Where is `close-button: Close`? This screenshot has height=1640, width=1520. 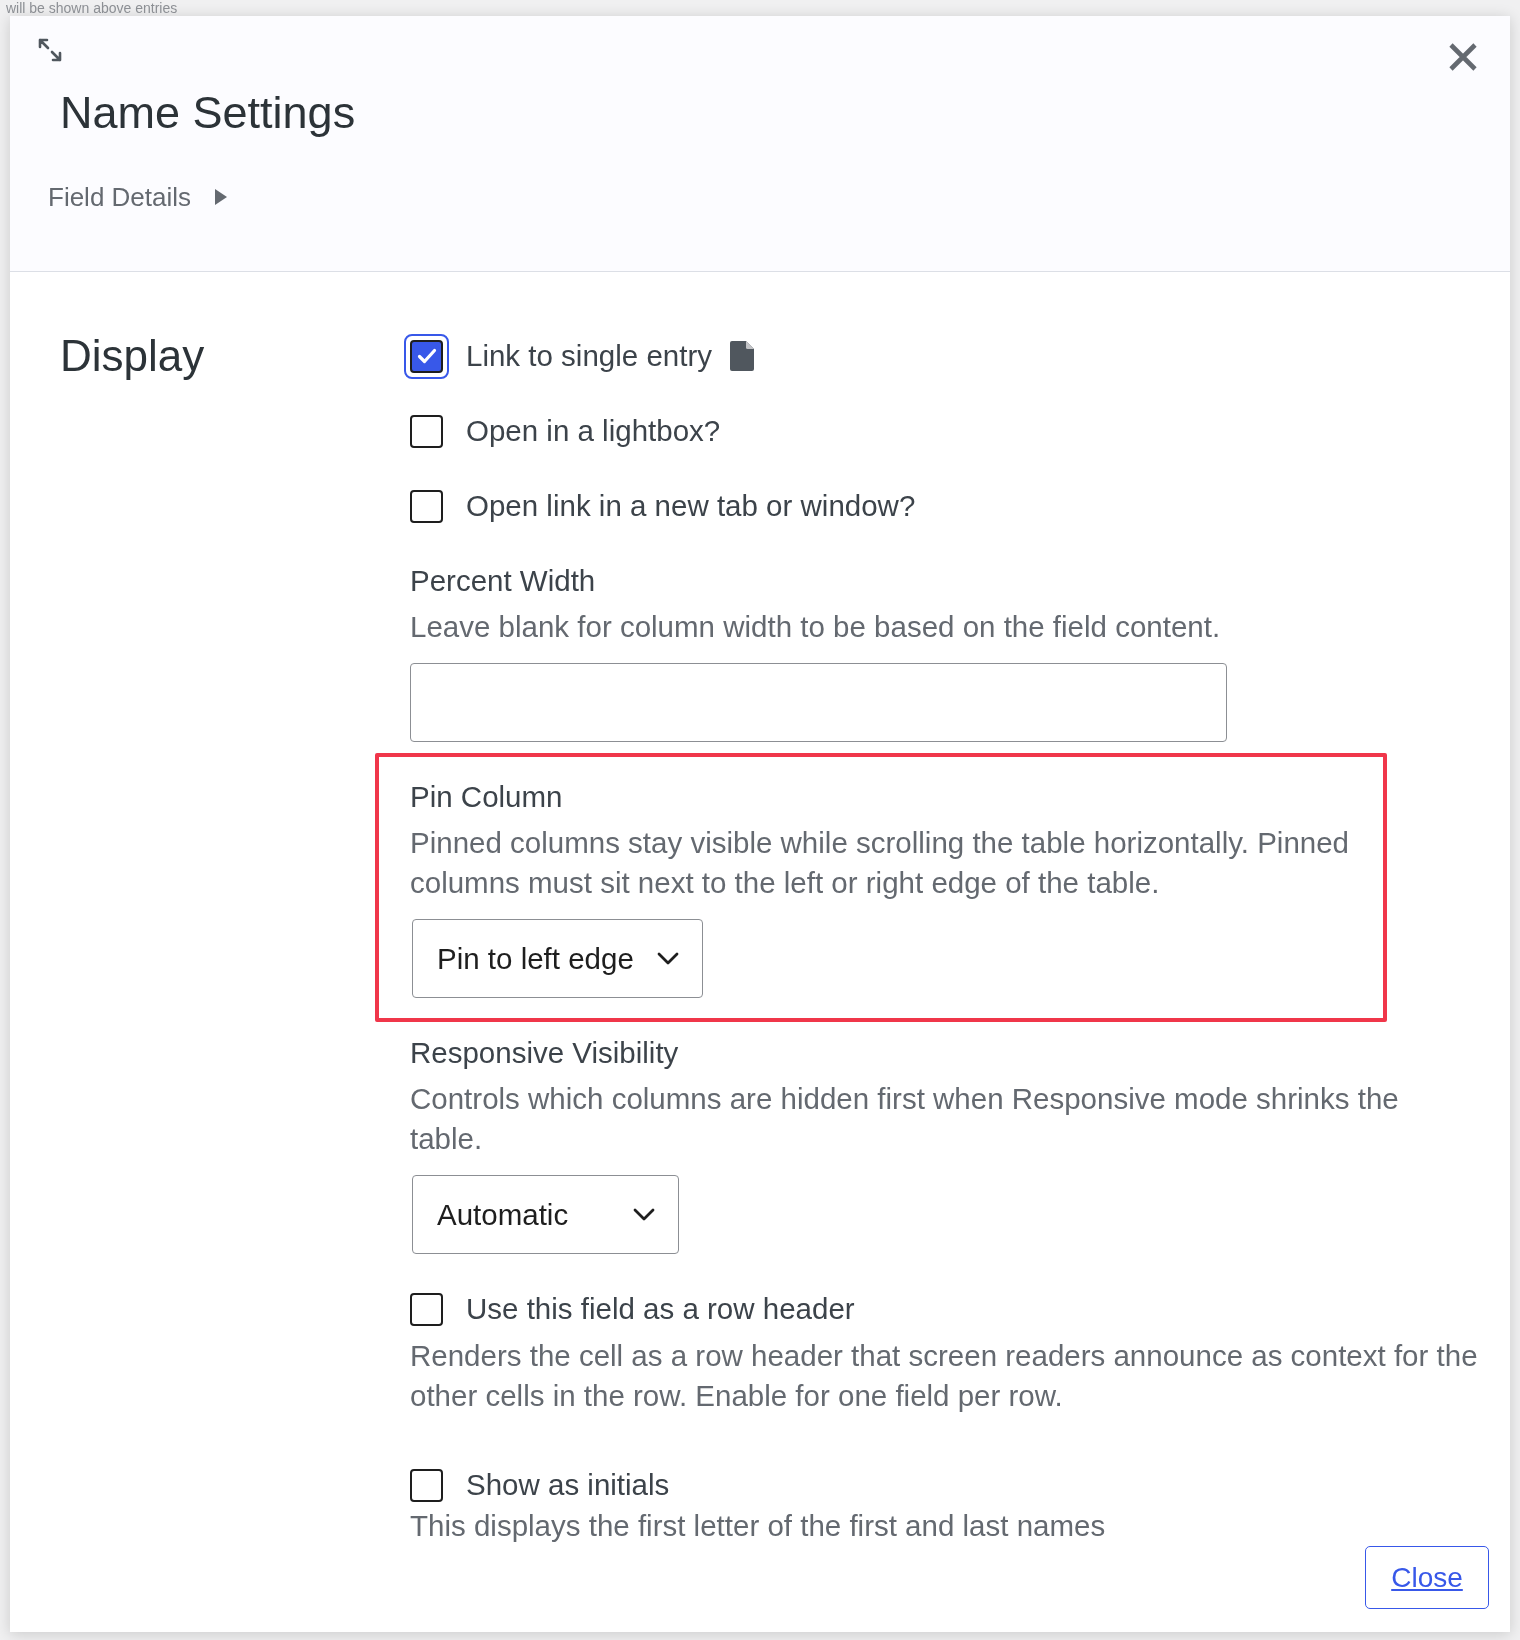 close-button: Close is located at coordinates (1427, 1577).